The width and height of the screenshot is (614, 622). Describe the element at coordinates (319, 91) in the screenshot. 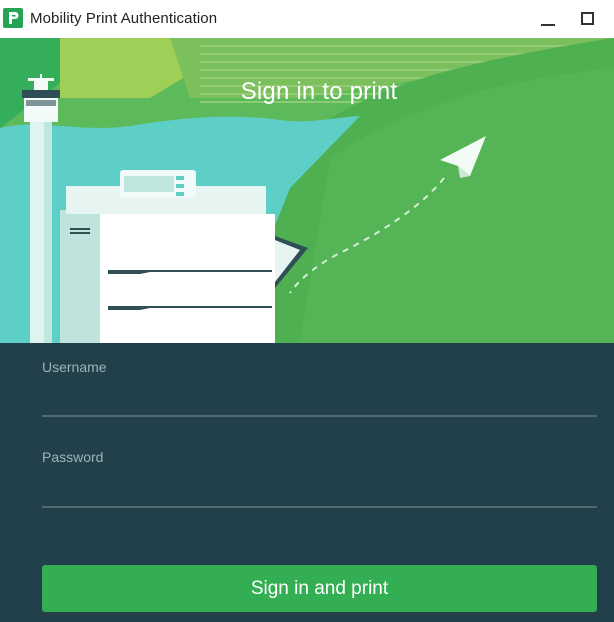

I see `hero-heading: Sign in to print` at that location.